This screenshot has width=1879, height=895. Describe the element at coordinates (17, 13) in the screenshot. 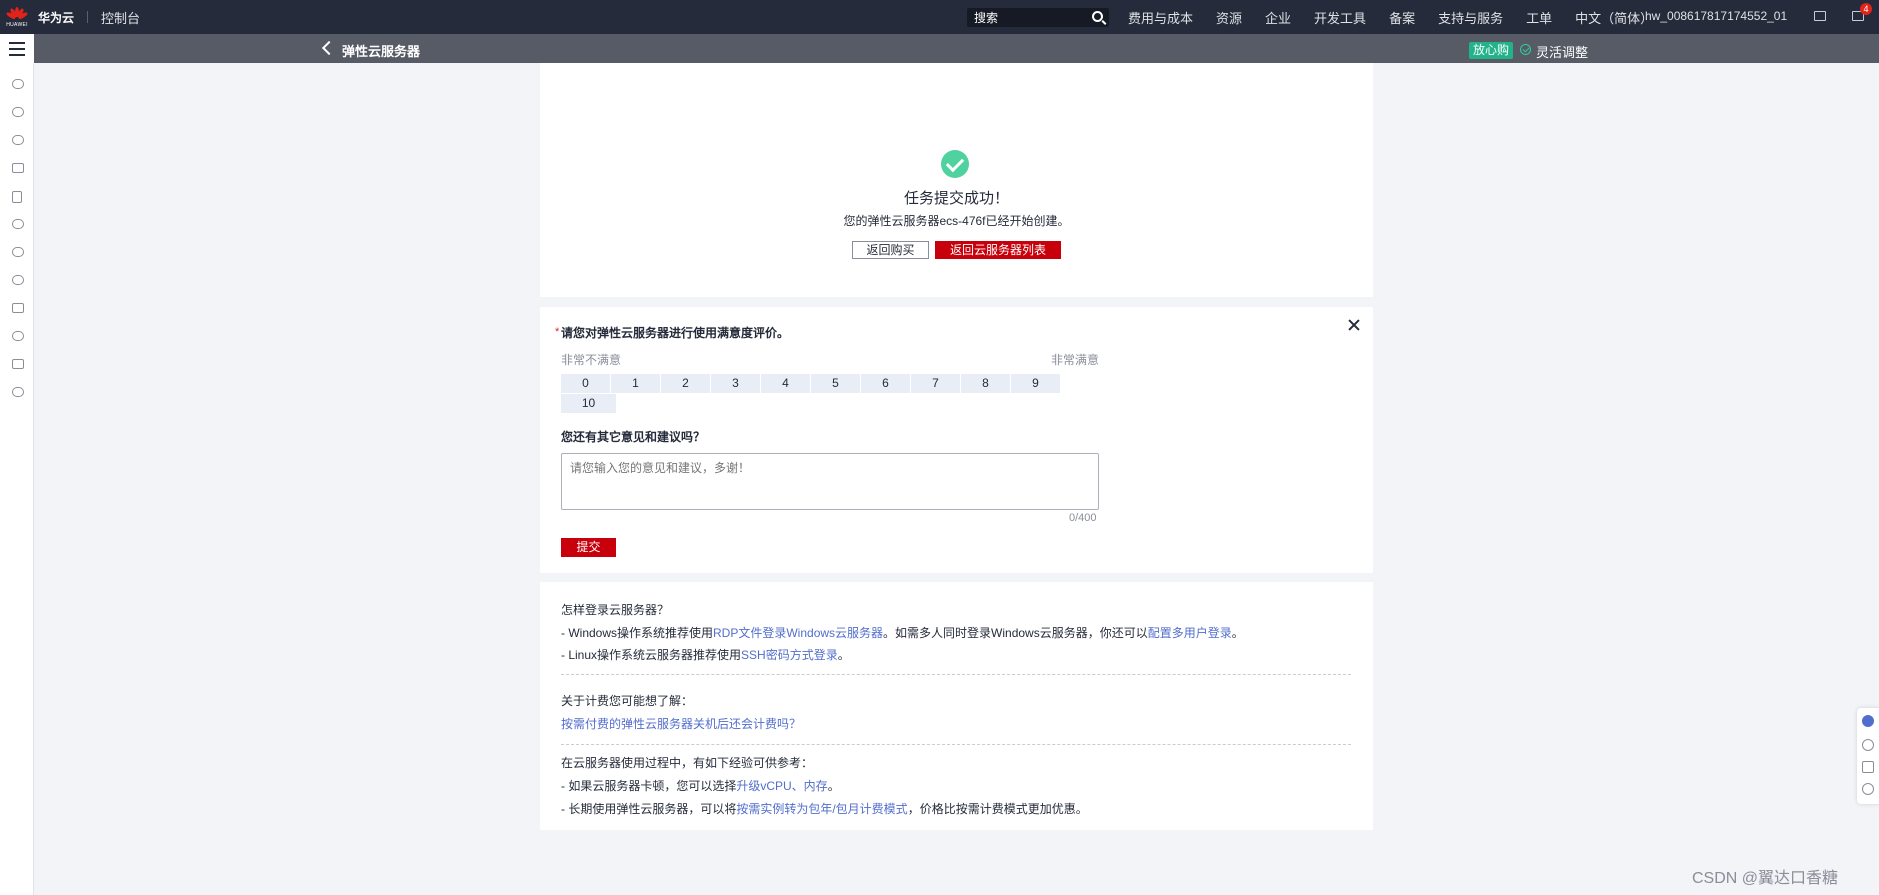

I see `huawei-flower-icon` at that location.